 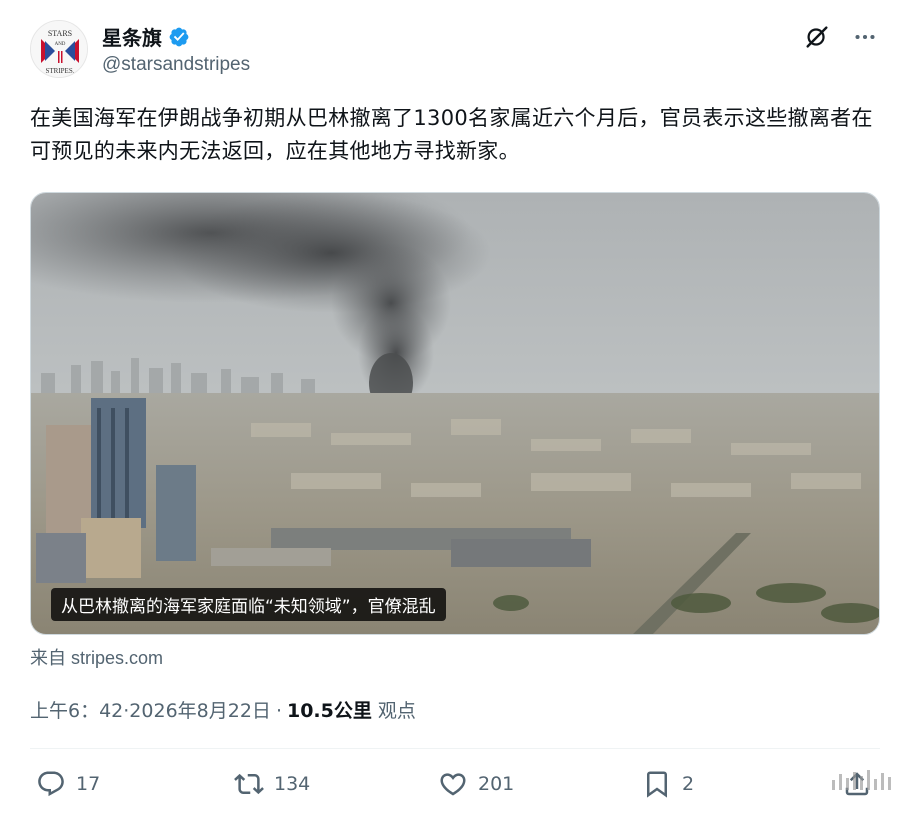 What do you see at coordinates (76, 709) in the screenshot?
I see `tweet-time: 上午6：42` at bounding box center [76, 709].